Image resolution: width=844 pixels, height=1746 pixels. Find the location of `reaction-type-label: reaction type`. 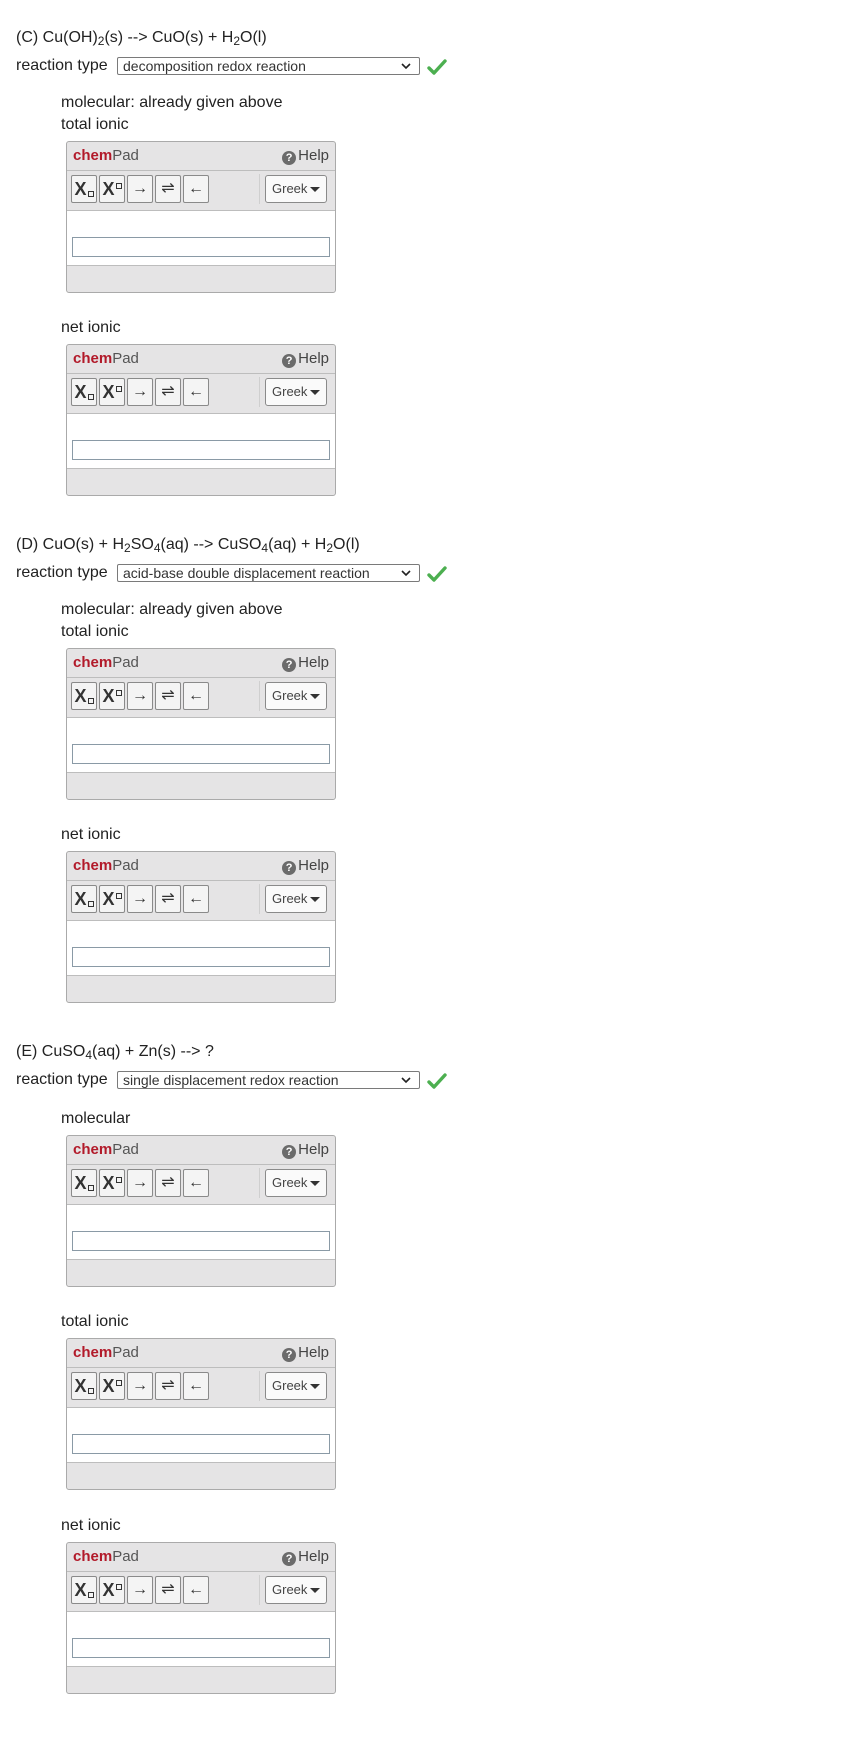

reaction-type-label: reaction type is located at coordinates (62, 65).